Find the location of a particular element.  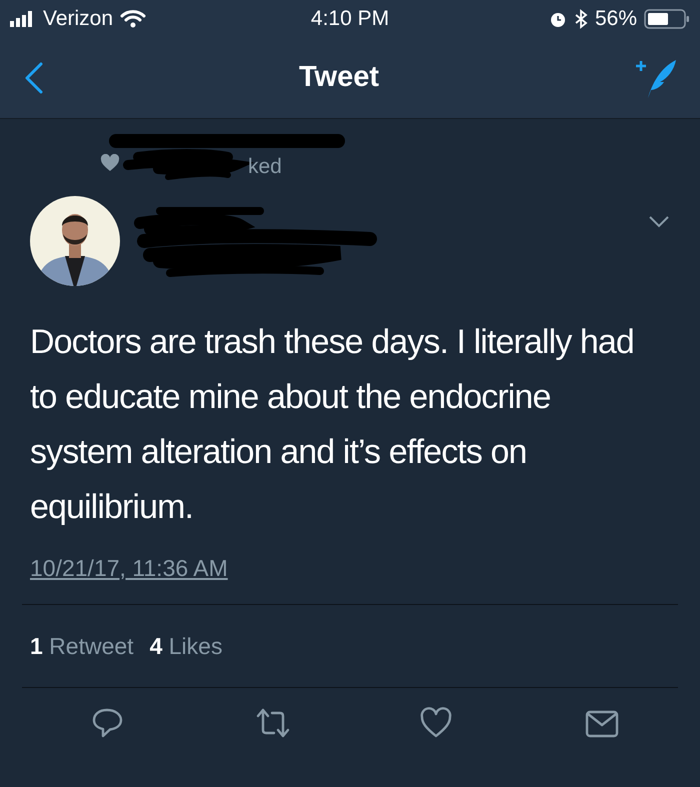

retweet-button is located at coordinates (272, 723).